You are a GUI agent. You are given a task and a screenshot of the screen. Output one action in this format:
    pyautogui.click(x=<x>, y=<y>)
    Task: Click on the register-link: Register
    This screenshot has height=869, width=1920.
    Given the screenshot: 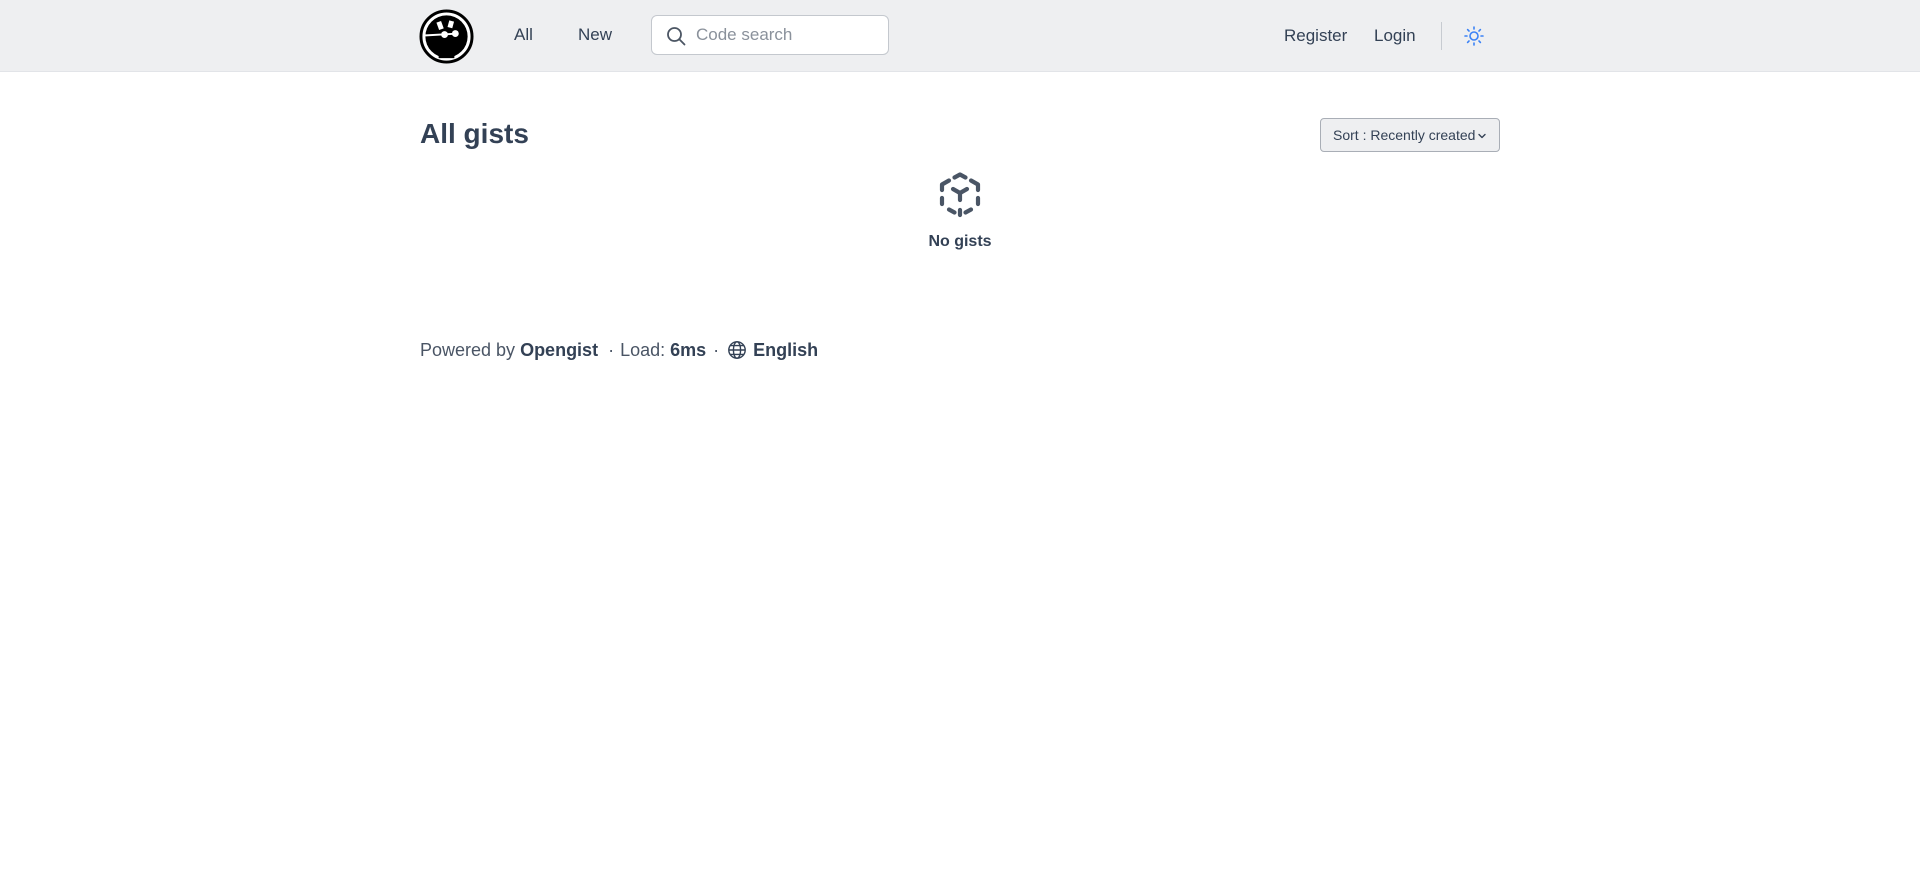 What is the action you would take?
    pyautogui.click(x=1315, y=36)
    